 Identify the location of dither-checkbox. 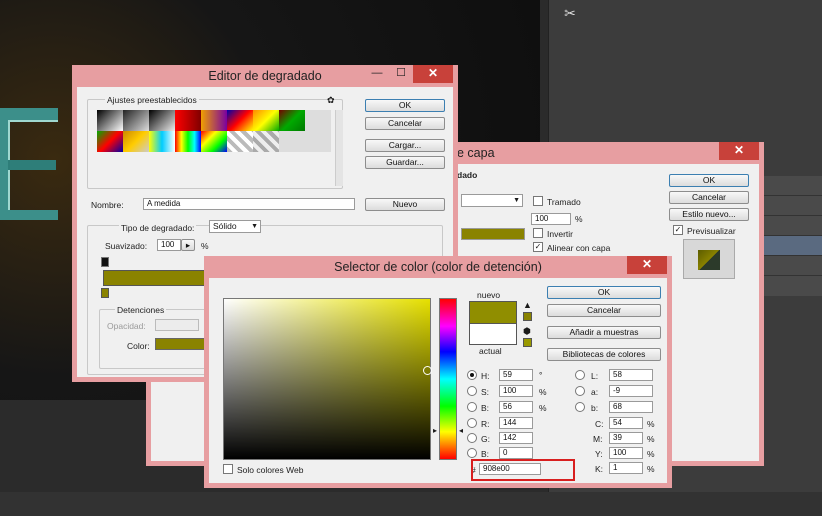
(538, 201).